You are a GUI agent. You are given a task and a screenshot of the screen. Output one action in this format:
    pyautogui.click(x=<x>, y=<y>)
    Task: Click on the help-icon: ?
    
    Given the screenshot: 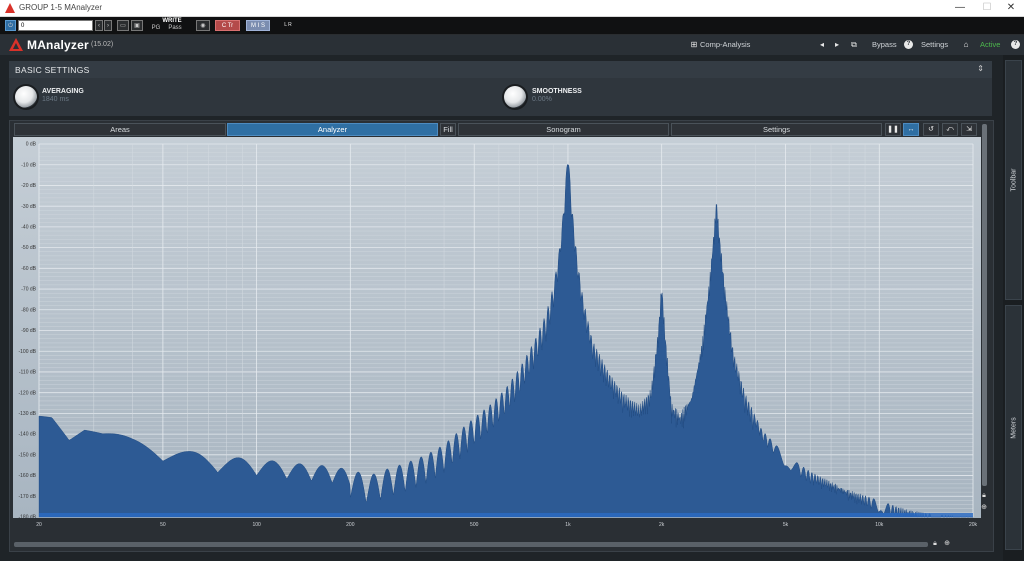 What is the action you would take?
    pyautogui.click(x=1015, y=44)
    